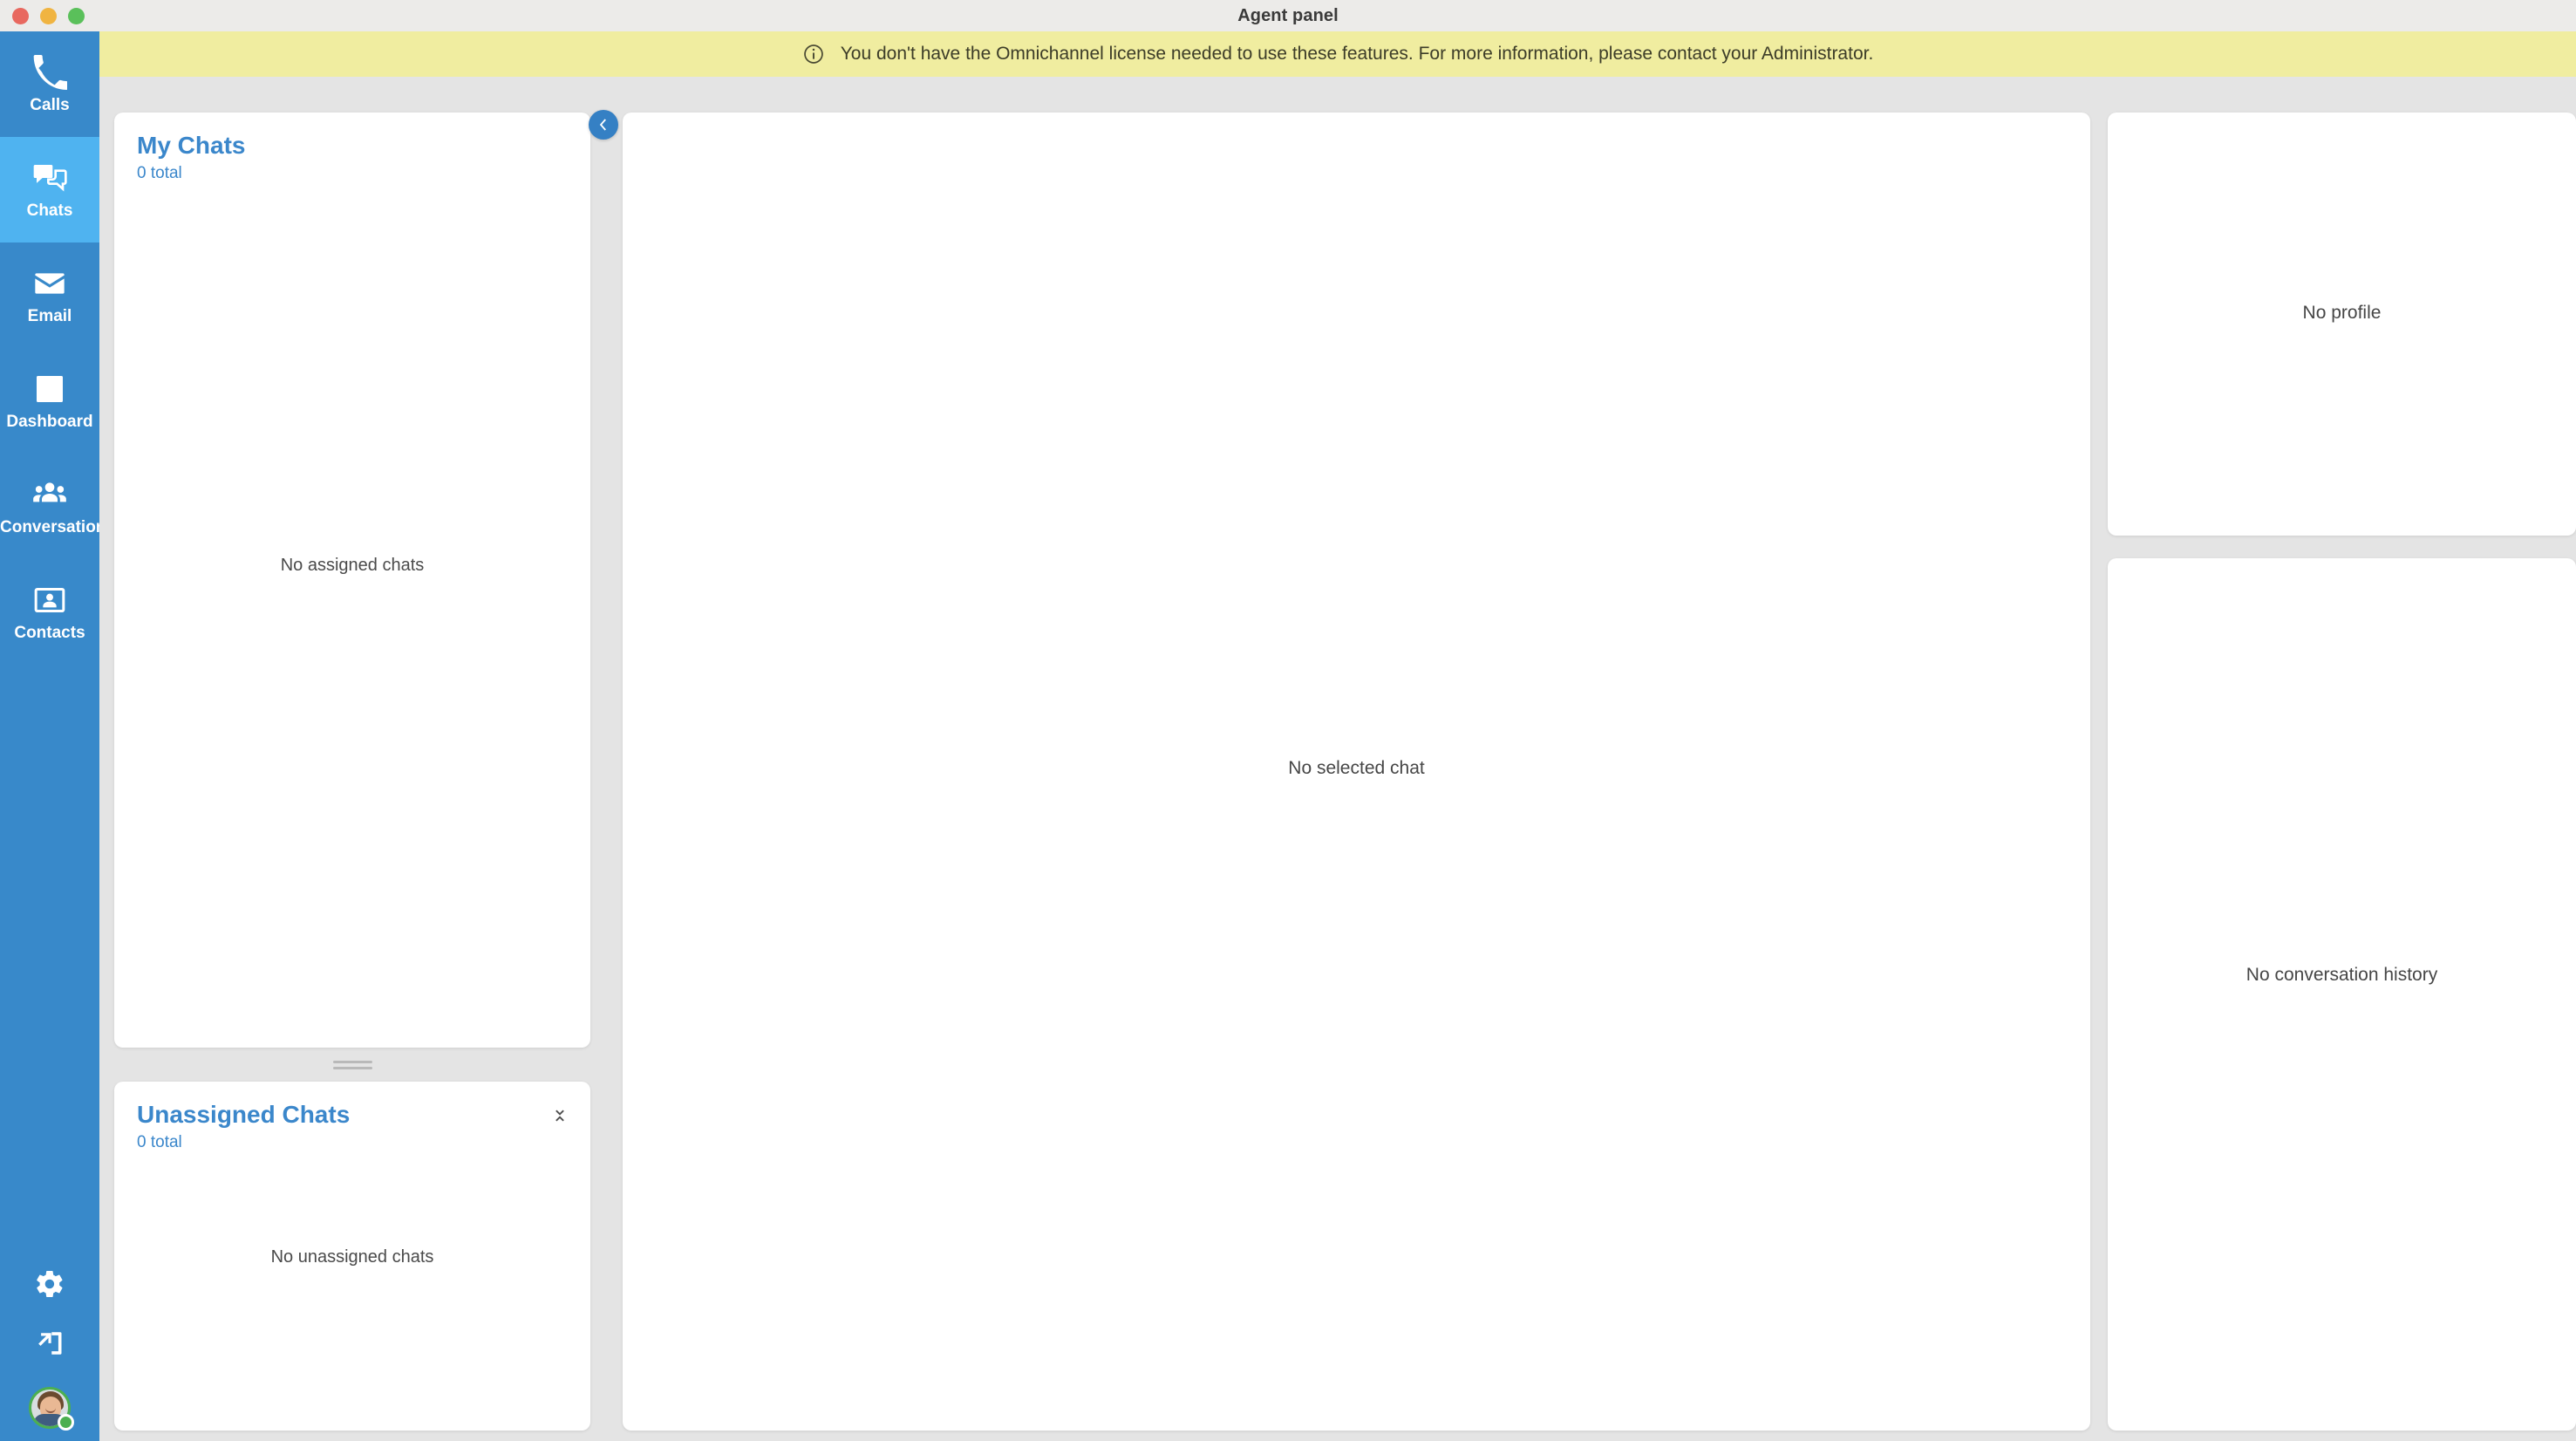  What do you see at coordinates (49, 72) in the screenshot?
I see `phone-icon` at bounding box center [49, 72].